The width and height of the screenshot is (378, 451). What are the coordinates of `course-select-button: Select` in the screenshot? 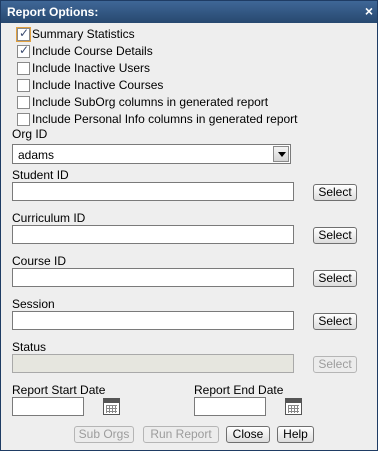 It's located at (335, 278).